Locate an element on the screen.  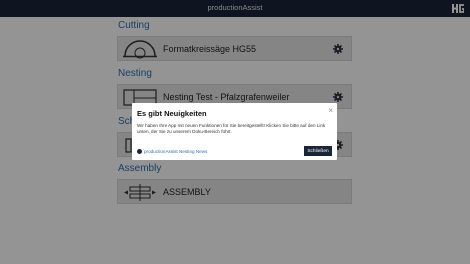
close-button: Schließen is located at coordinates (318, 151).